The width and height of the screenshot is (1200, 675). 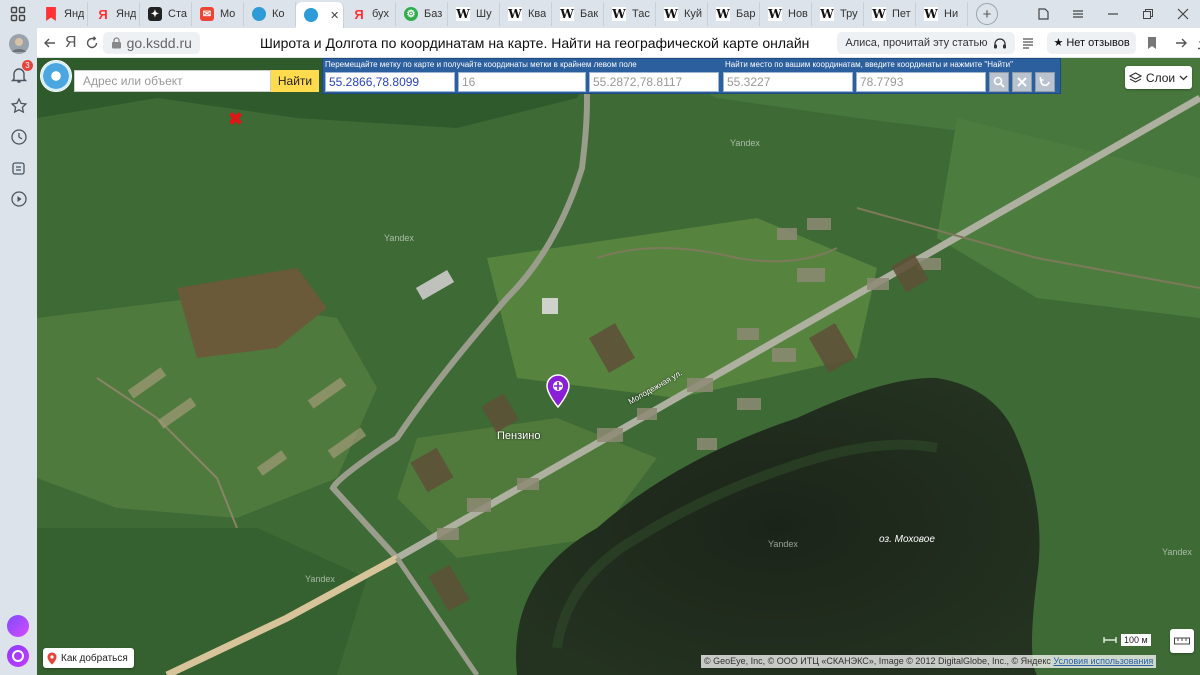 What do you see at coordinates (641, 14) in the screenshot?
I see `browser-tab-label: Тас` at bounding box center [641, 14].